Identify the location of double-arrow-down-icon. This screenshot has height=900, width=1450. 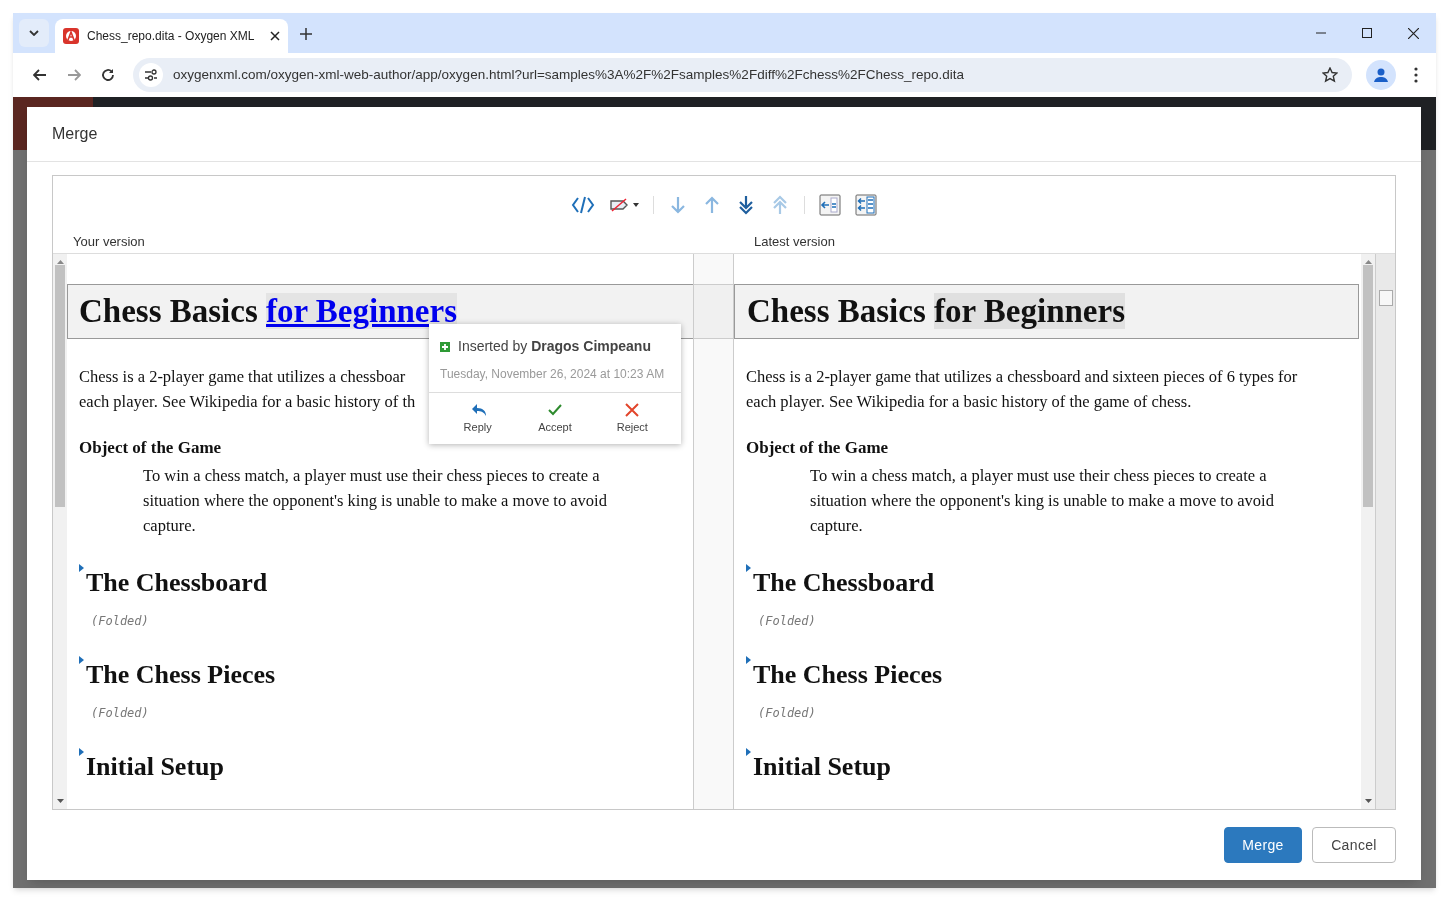
(746, 205).